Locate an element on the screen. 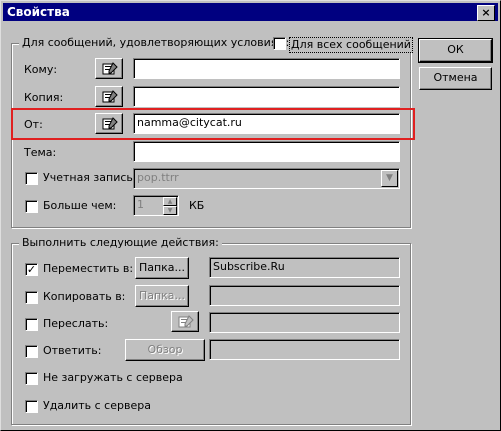 The height and width of the screenshot is (431, 501). larger-than-checkbox is located at coordinates (31, 206).